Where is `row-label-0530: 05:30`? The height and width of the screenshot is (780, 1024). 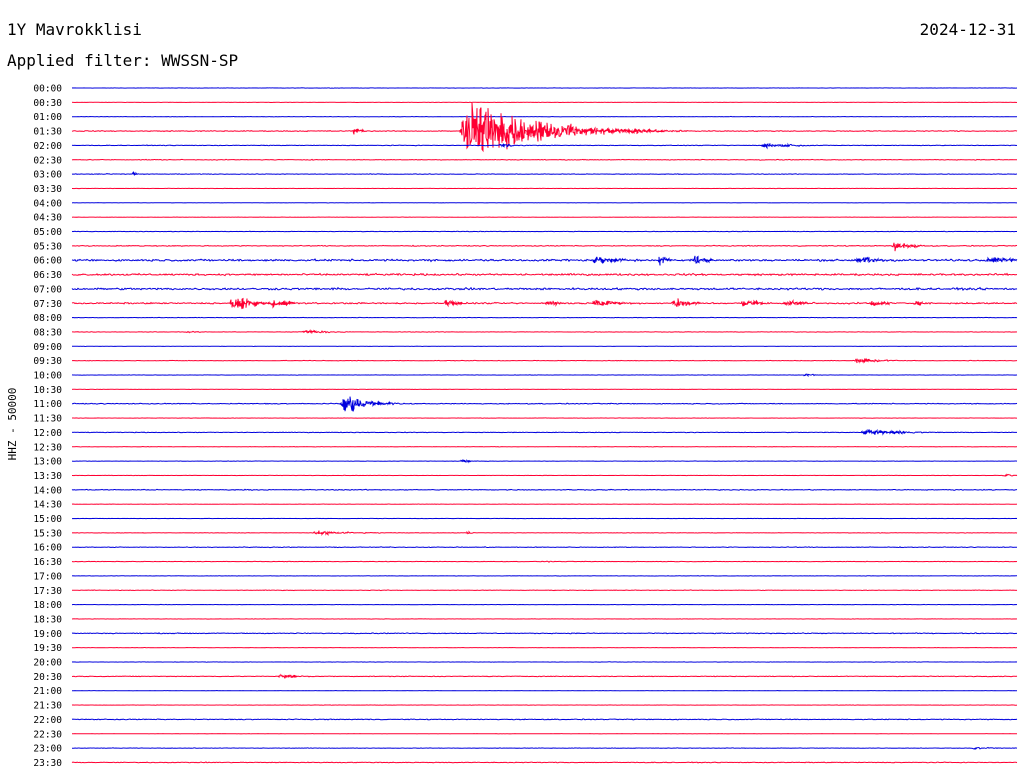 row-label-0530: 05:30 is located at coordinates (47, 246).